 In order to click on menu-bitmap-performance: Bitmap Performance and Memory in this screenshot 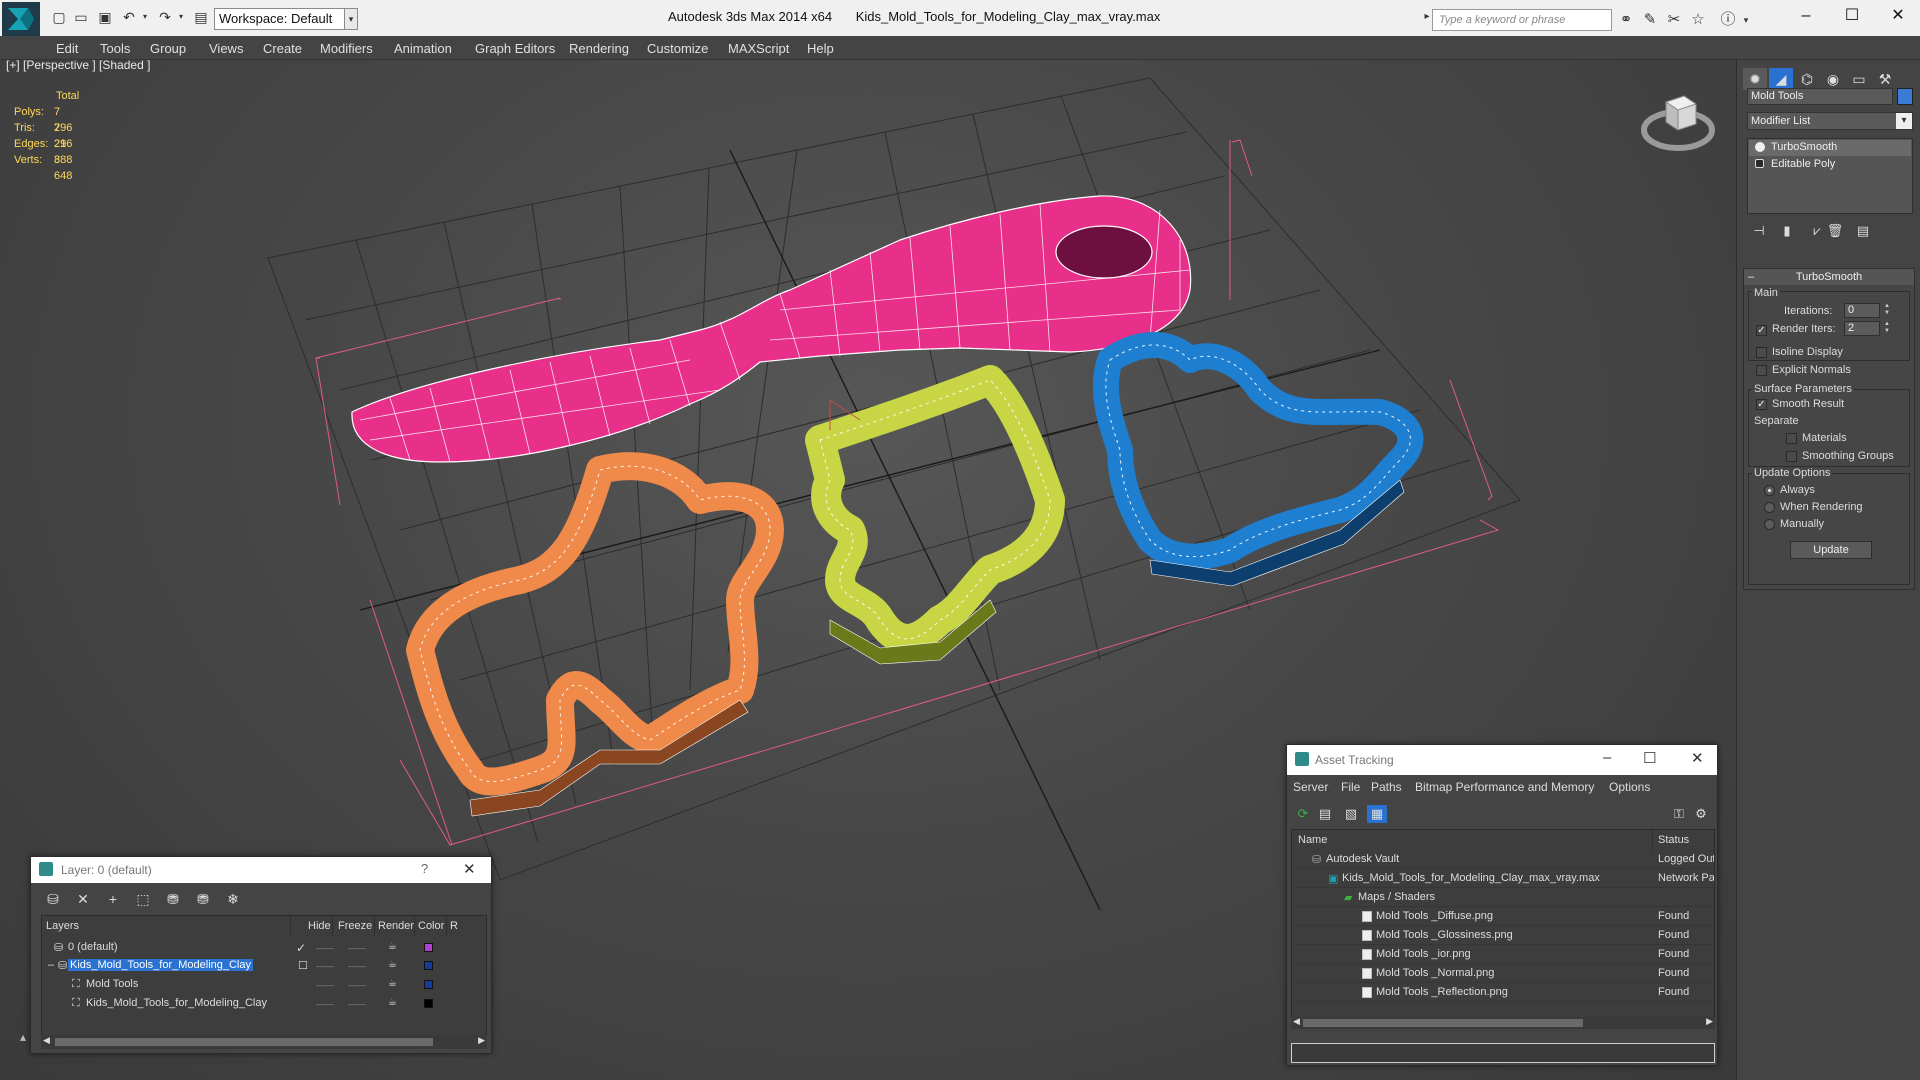, I will do `click(1504, 787)`.